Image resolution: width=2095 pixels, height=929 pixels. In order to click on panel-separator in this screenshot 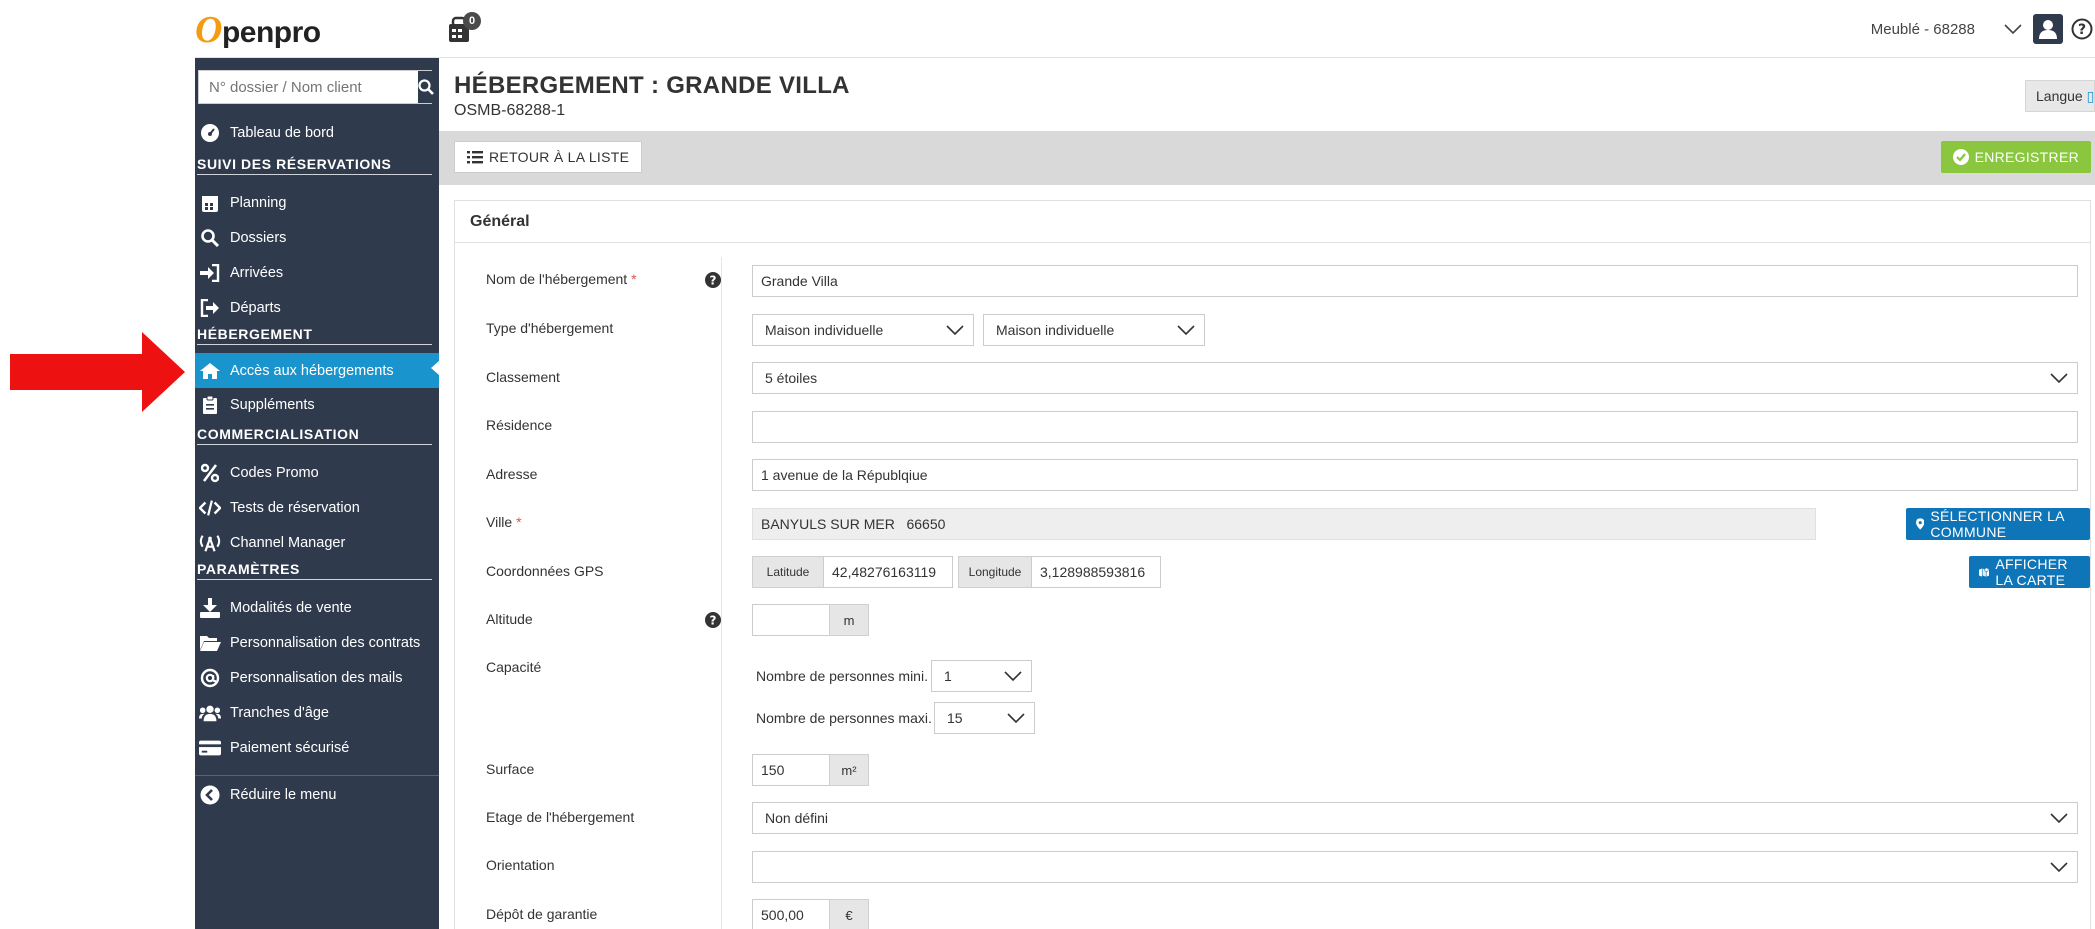, I will do `click(721, 593)`.